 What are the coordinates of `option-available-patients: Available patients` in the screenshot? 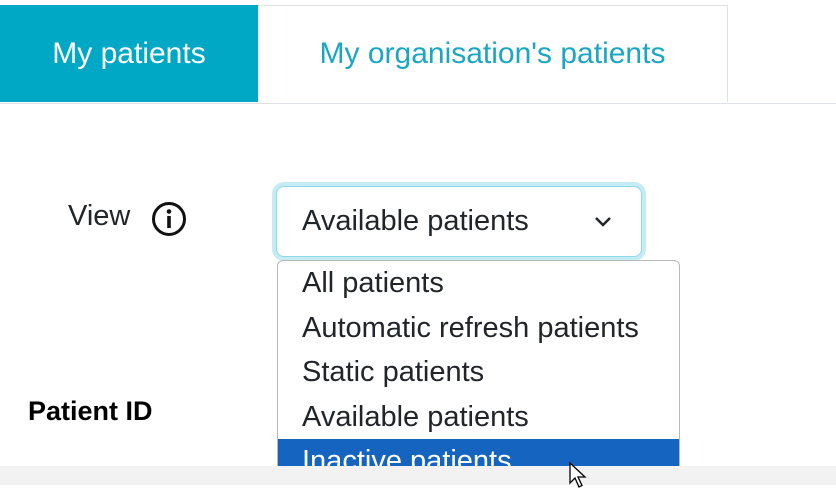 It's located at (478, 417).